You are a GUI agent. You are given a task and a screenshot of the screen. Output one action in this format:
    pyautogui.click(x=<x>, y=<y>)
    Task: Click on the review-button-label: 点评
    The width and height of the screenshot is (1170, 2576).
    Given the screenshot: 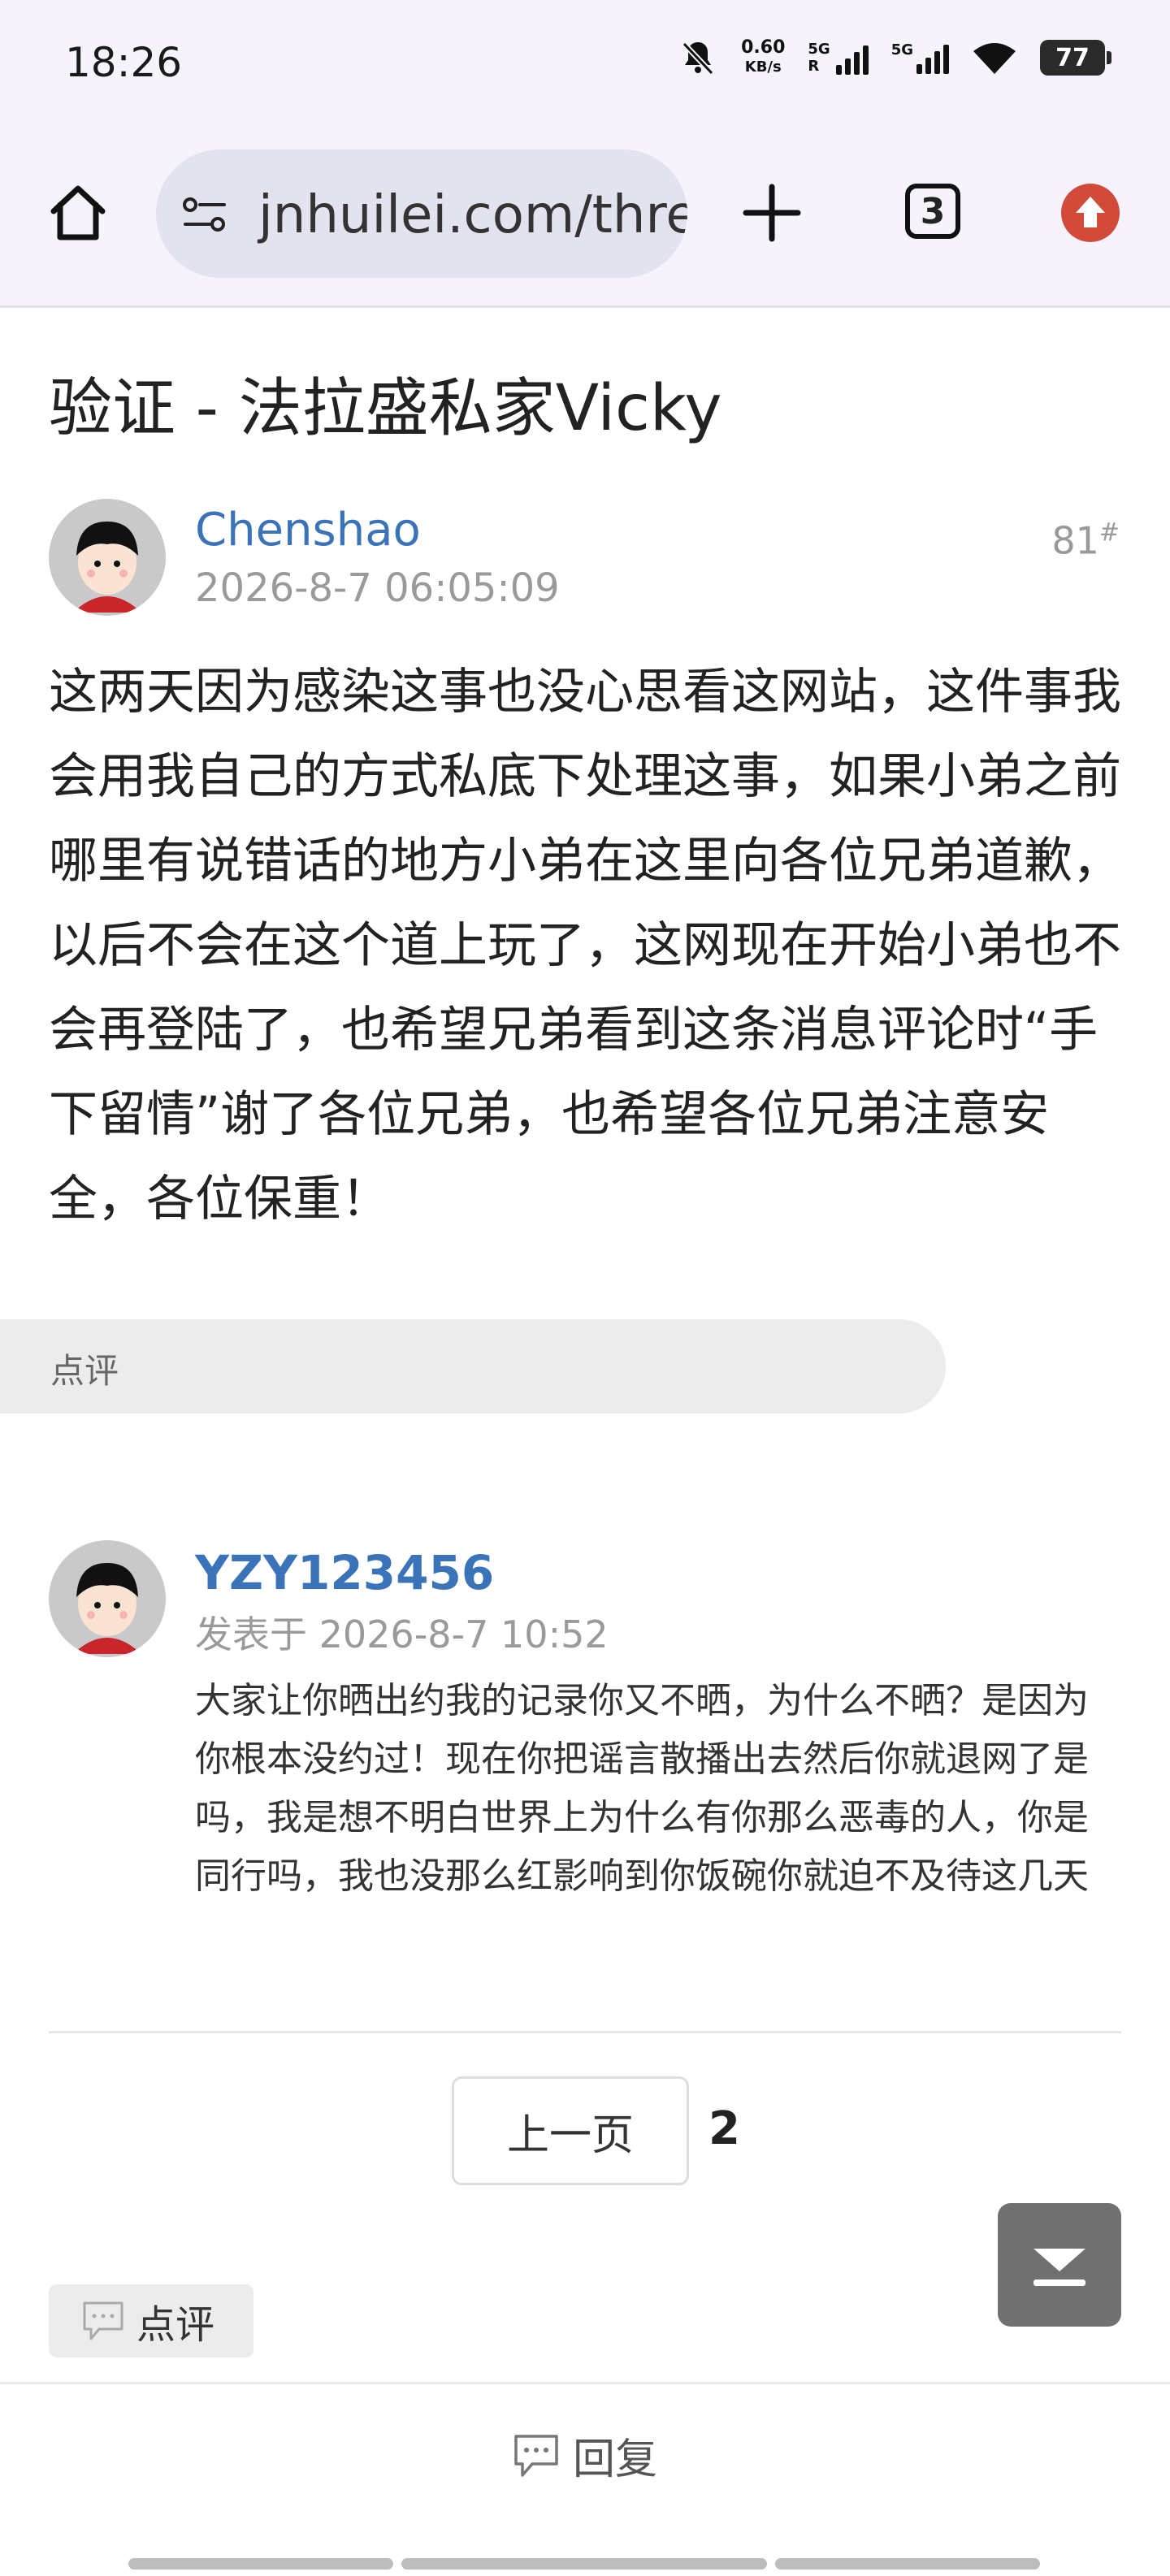 What is the action you would take?
    pyautogui.click(x=175, y=2325)
    